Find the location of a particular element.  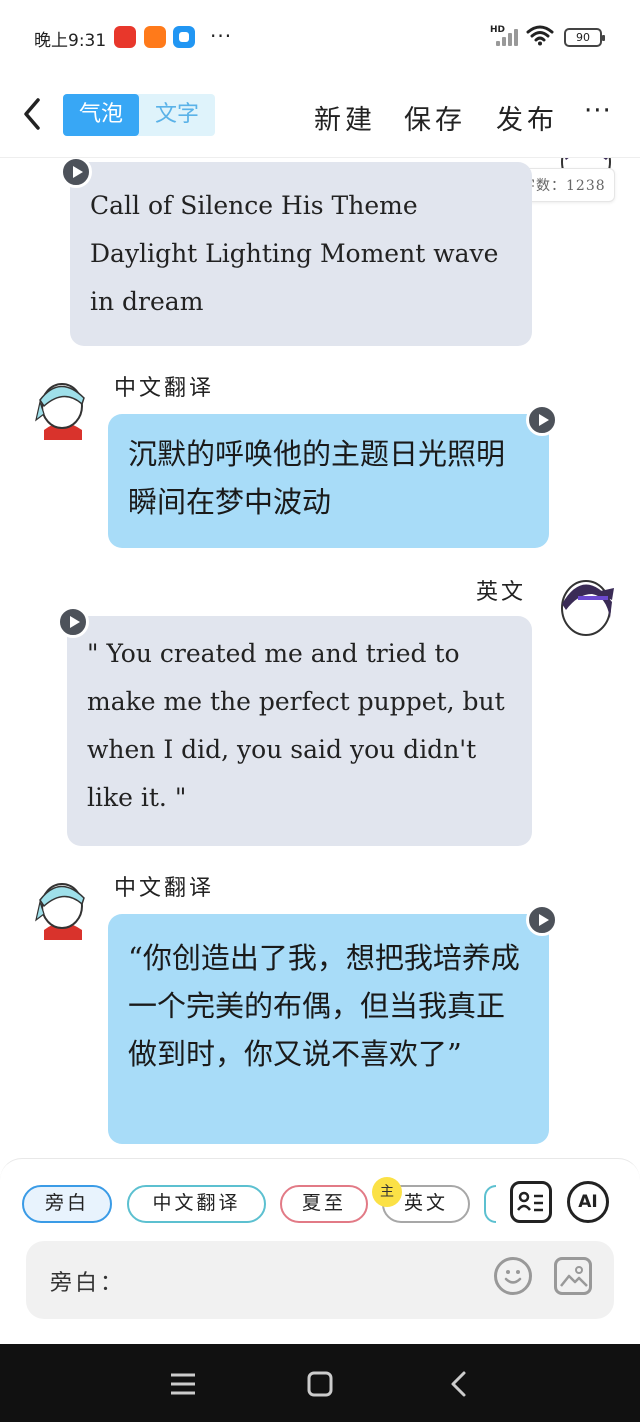

image-glyph is located at coordinates (574, 1276).